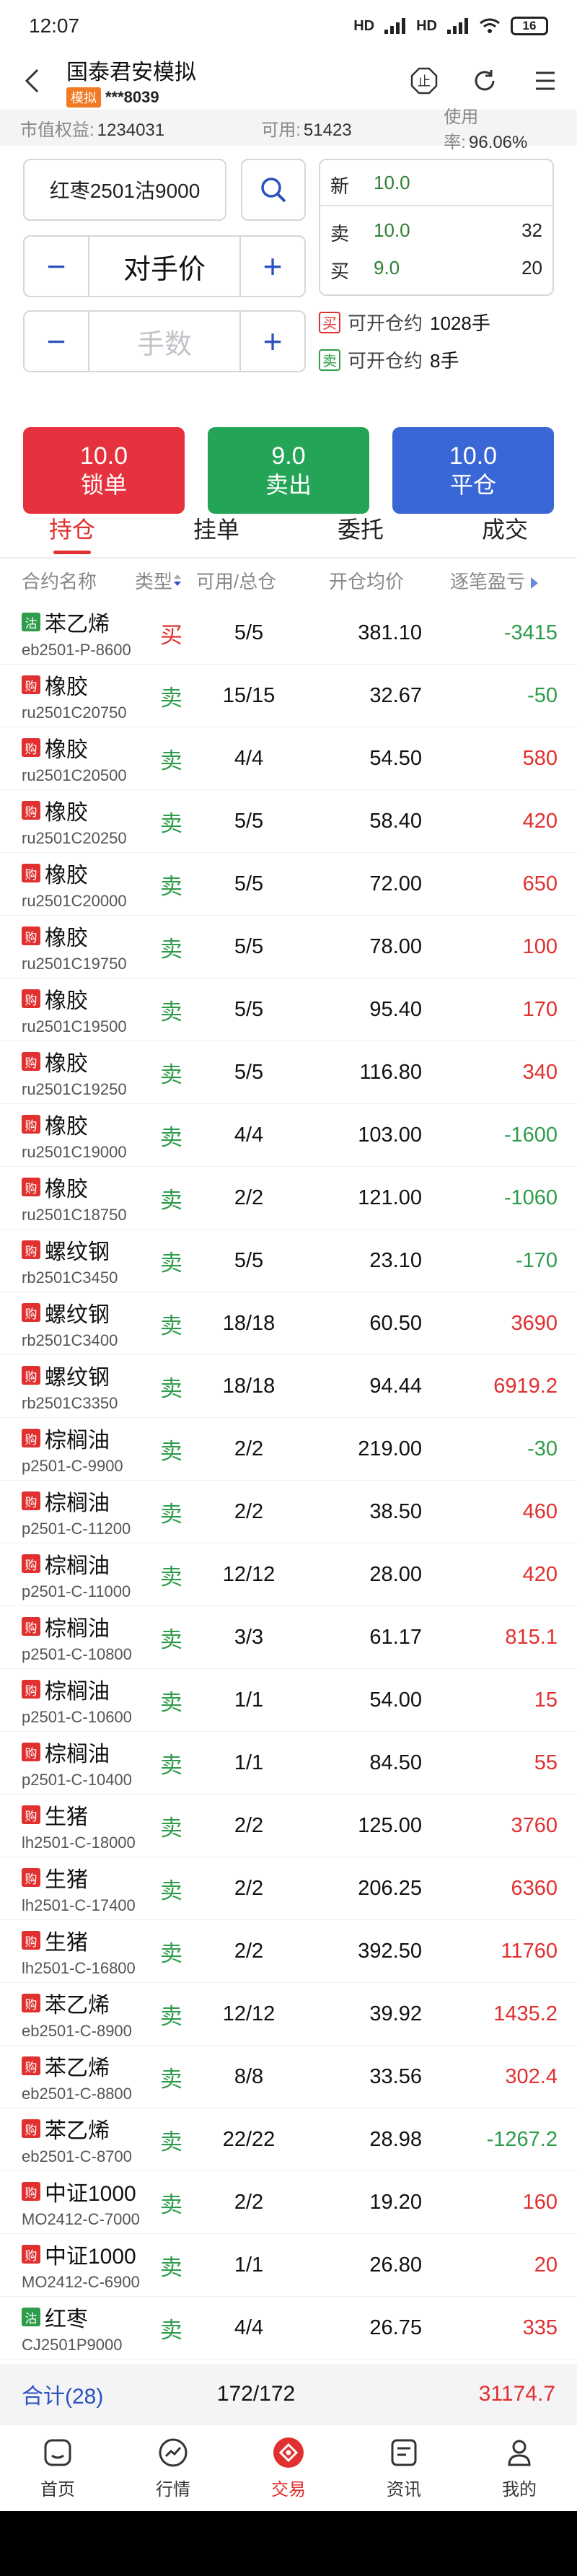  I want to click on contract-cell: 购橡胶 ru2501C20250, so click(72, 821).